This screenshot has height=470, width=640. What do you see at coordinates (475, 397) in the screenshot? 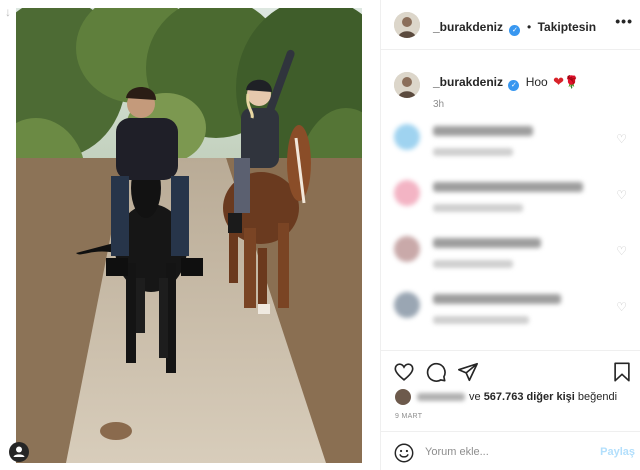
I see `likes-connector: ve` at bounding box center [475, 397].